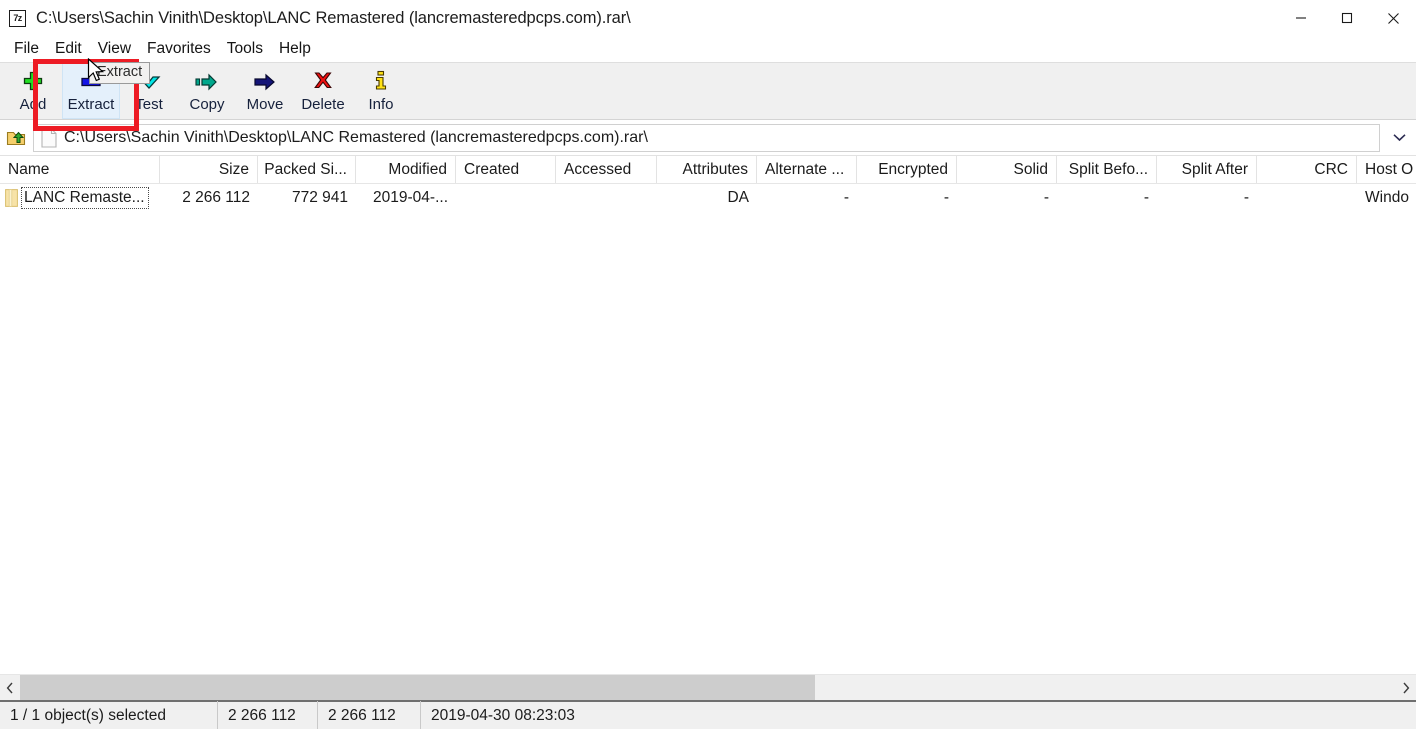  What do you see at coordinates (503, 715) in the screenshot?
I see `status-timestamp: 2019-04-30 08:23:03` at bounding box center [503, 715].